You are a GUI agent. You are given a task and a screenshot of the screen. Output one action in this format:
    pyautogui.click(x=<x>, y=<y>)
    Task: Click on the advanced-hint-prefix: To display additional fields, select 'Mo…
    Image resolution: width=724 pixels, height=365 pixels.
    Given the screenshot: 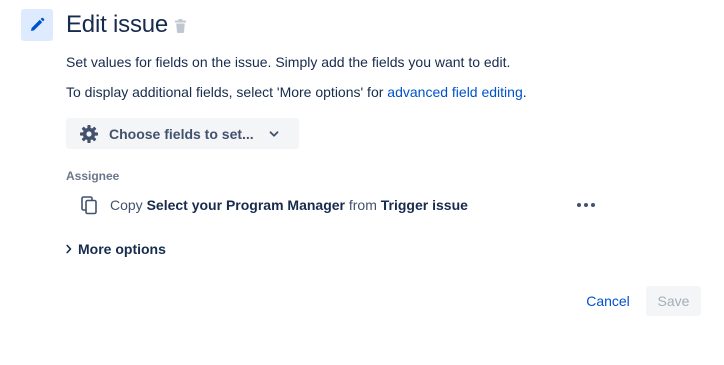 What is the action you would take?
    pyautogui.click(x=227, y=92)
    